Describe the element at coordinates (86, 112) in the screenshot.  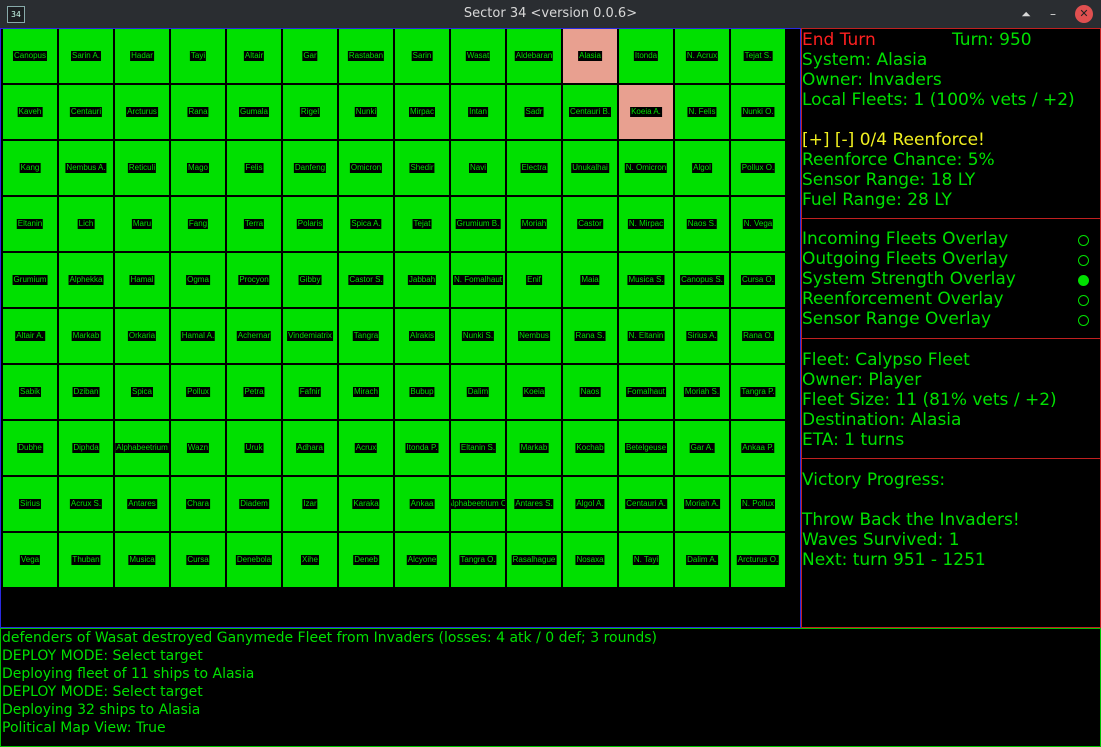
I see `system-cell: Centauri` at that location.